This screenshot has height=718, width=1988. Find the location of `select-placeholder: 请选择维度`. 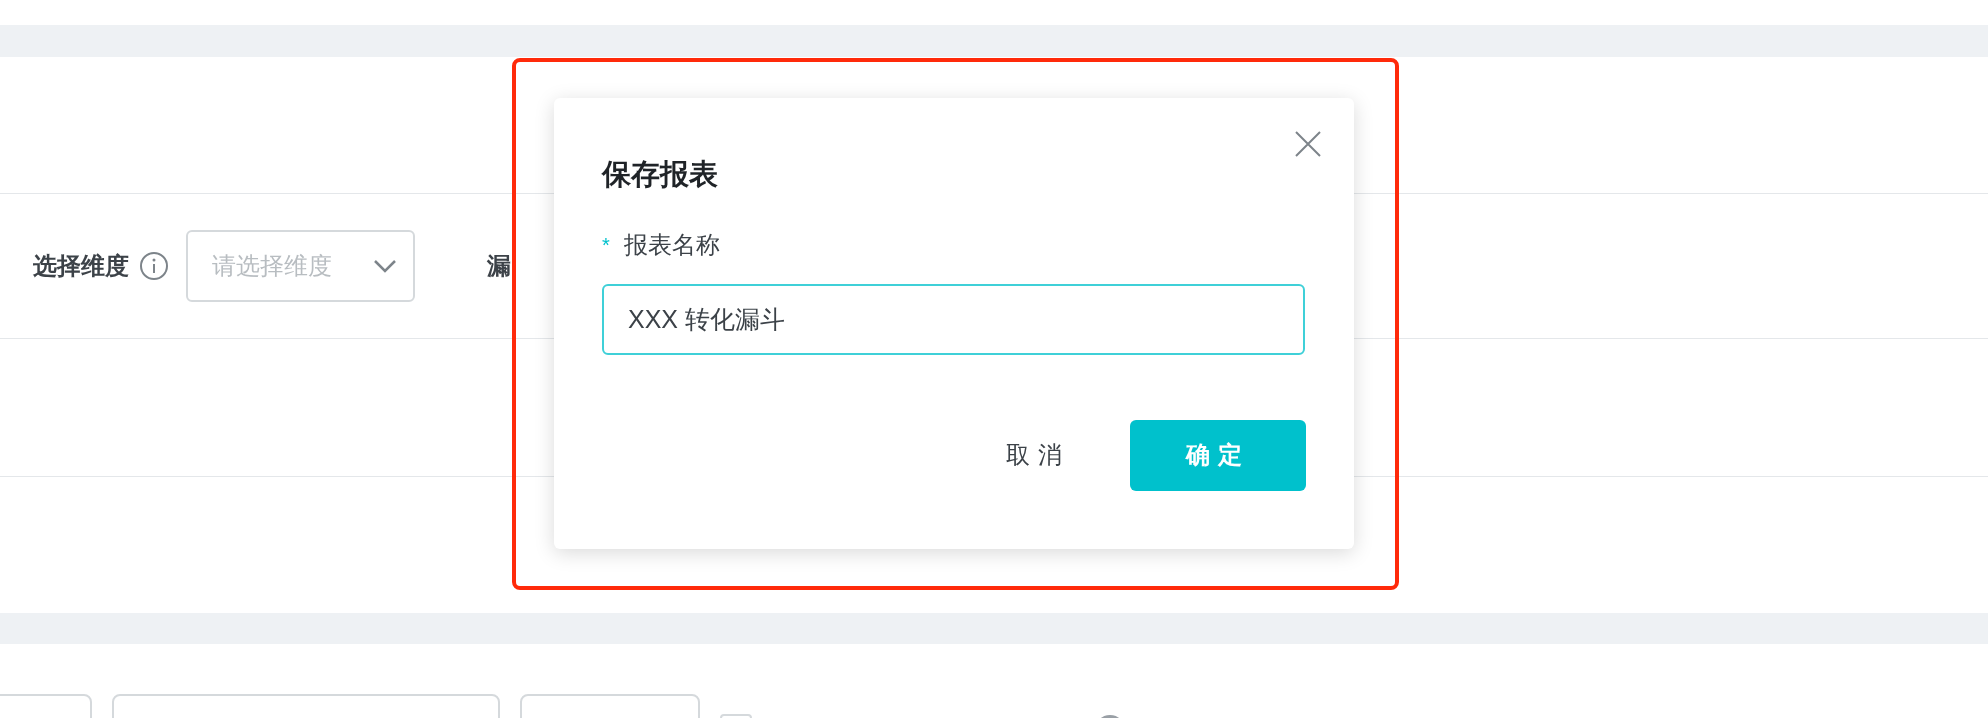

select-placeholder: 请选择维度 is located at coordinates (272, 266).